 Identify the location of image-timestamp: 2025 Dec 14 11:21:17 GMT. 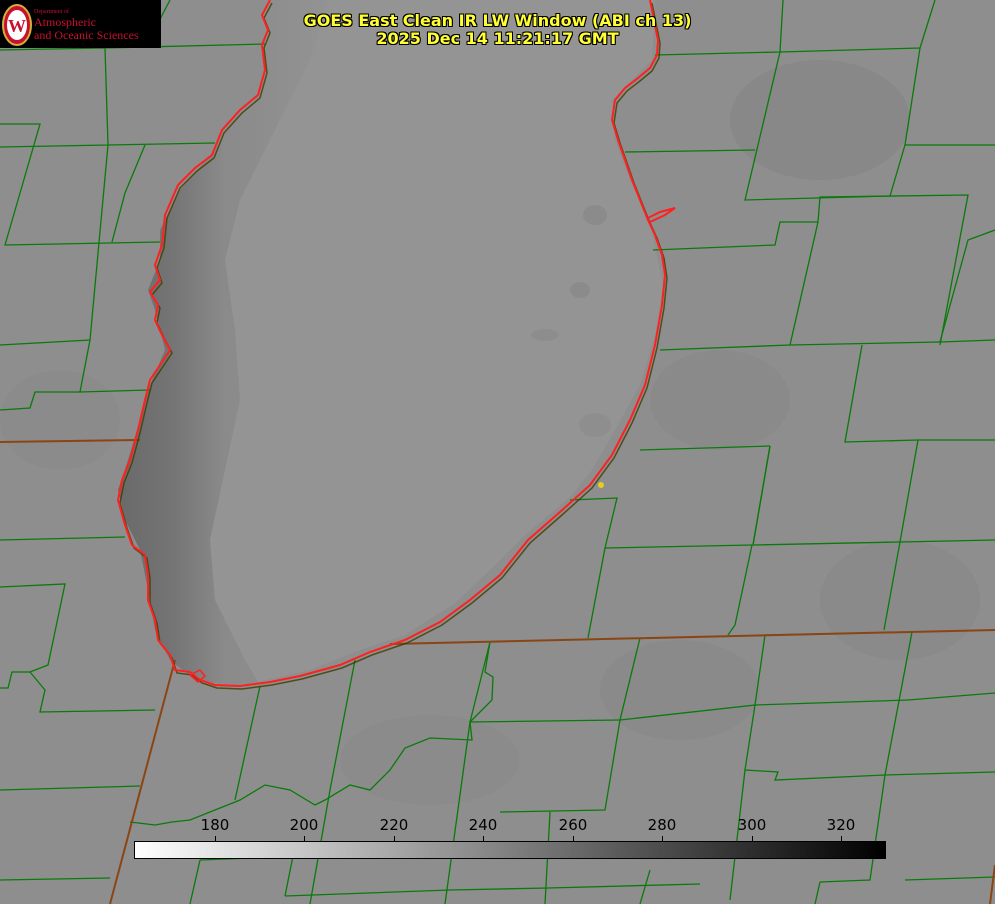
(497, 38).